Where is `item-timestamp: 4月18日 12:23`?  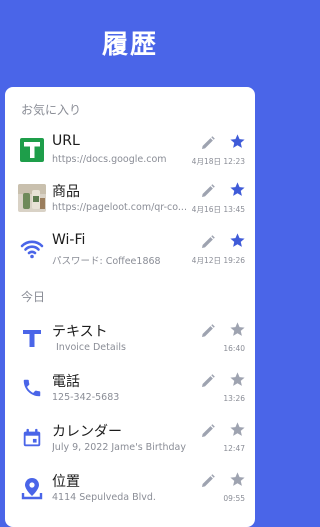
item-timestamp: 4月18日 12:23 is located at coordinates (218, 161).